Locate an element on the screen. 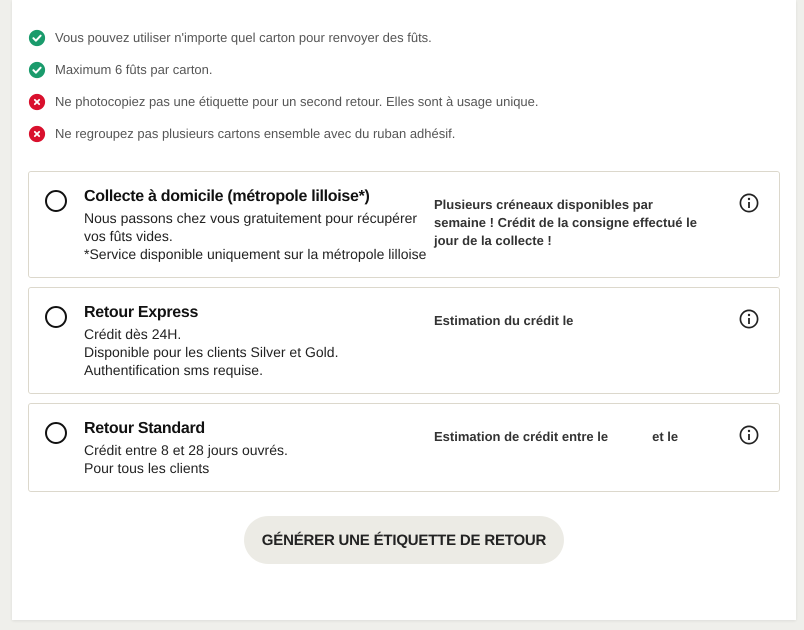 This screenshot has width=804, height=630. credit-info: Estimation du crédit le is located at coordinates (504, 321).